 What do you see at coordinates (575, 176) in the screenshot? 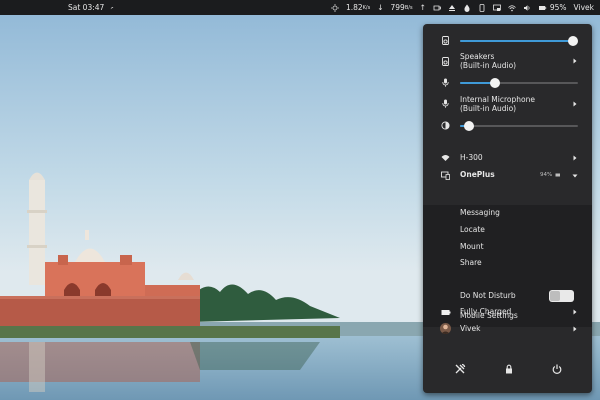
I see `chevron-down-icon` at bounding box center [575, 176].